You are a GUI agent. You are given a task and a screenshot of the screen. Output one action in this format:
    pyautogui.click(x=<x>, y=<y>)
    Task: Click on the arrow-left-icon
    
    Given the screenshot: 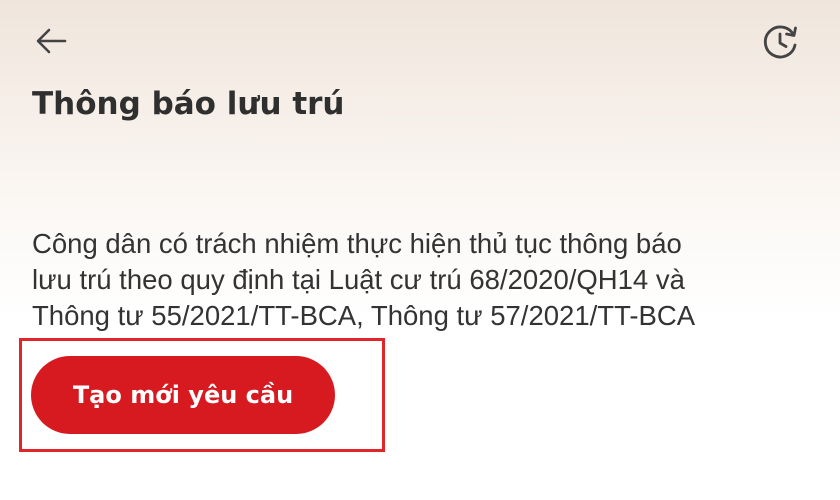 What is the action you would take?
    pyautogui.click(x=51, y=41)
    